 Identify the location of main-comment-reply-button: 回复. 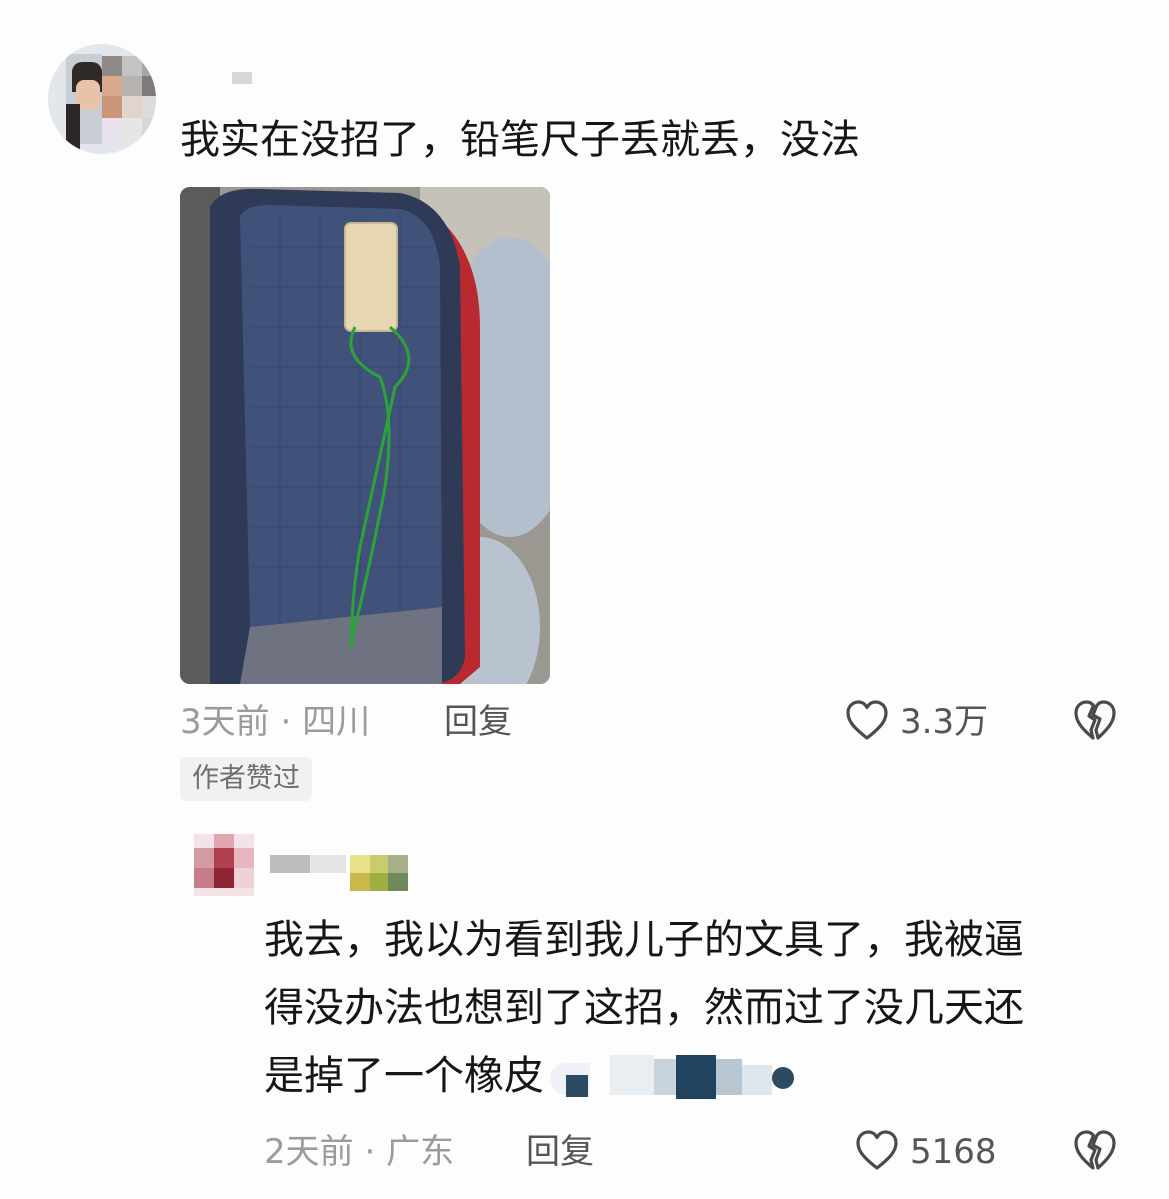
(478, 722).